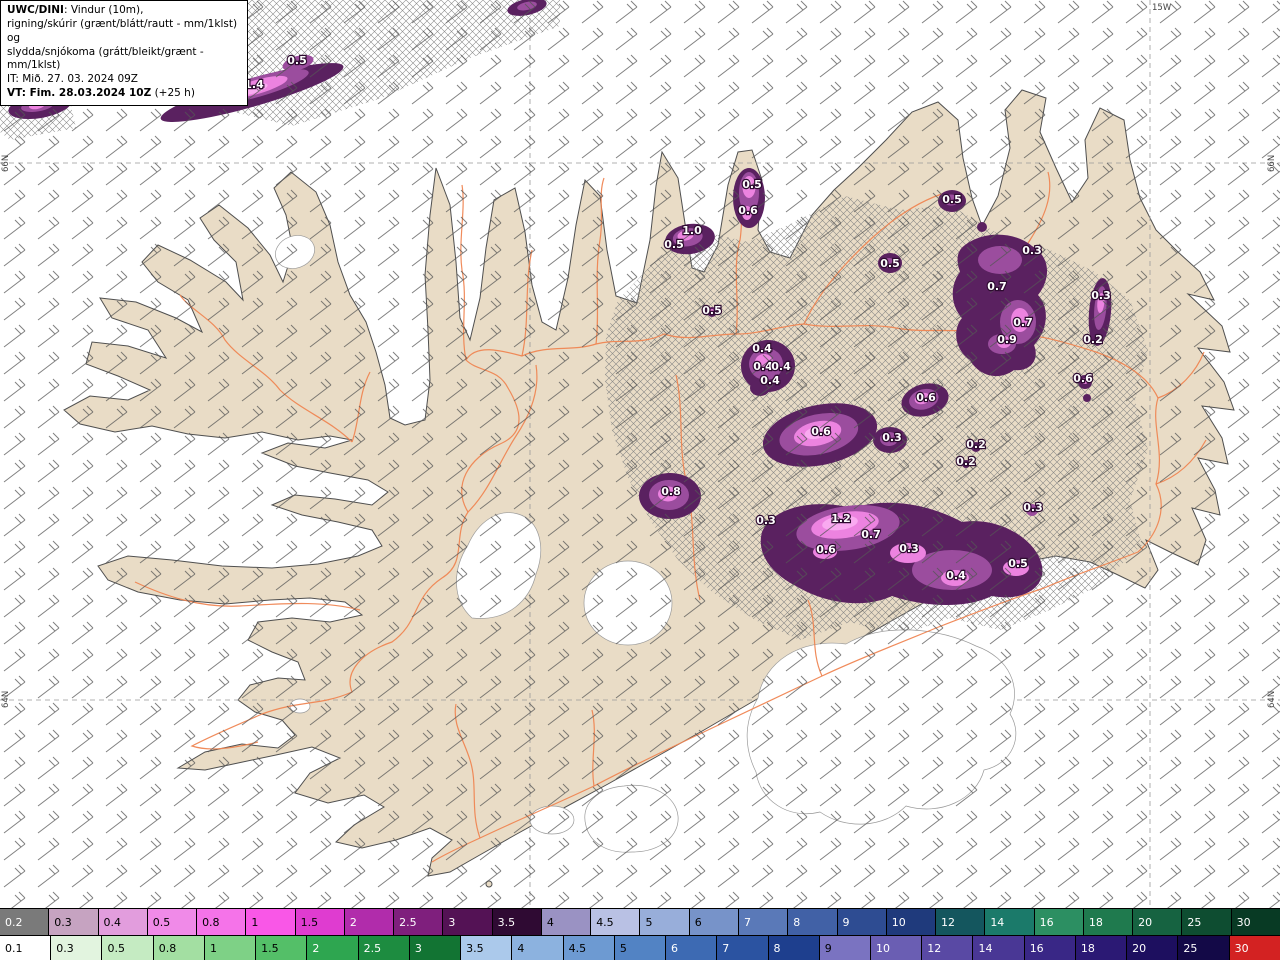 This screenshot has height=960, width=1280. What do you see at coordinates (25, 922) in the screenshot?
I see `colorbar-cell: 0.2` at bounding box center [25, 922].